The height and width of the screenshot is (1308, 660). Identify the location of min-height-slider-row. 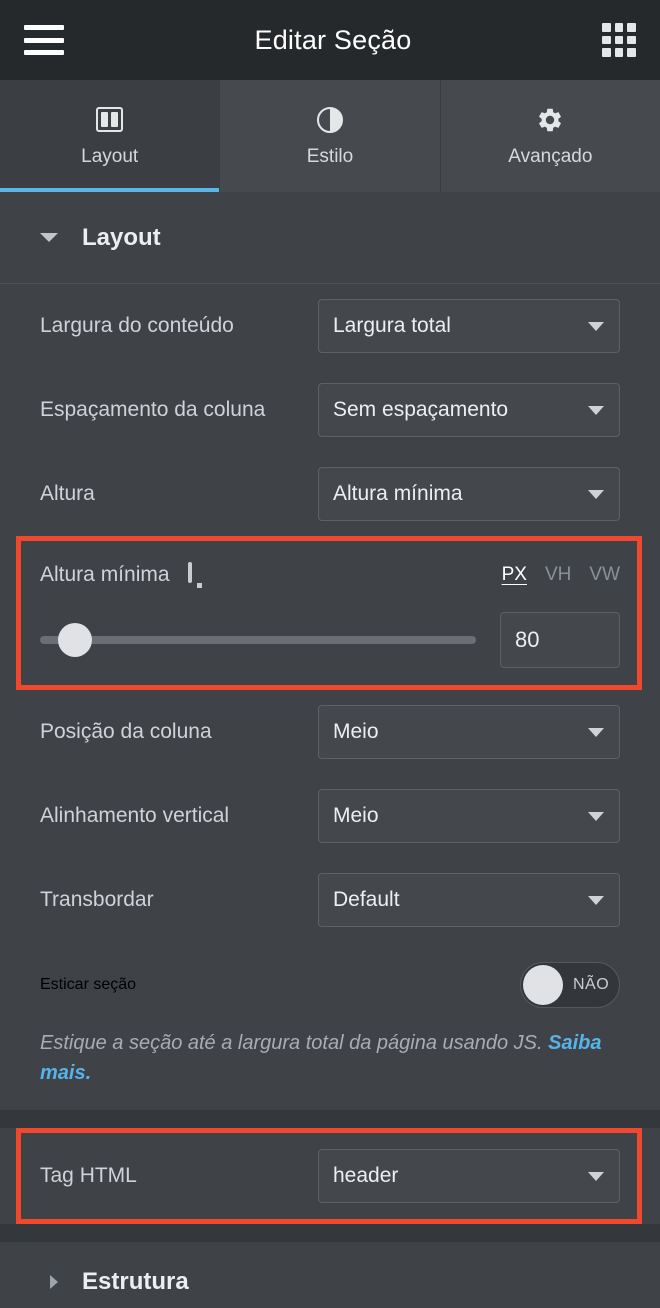
(330, 640).